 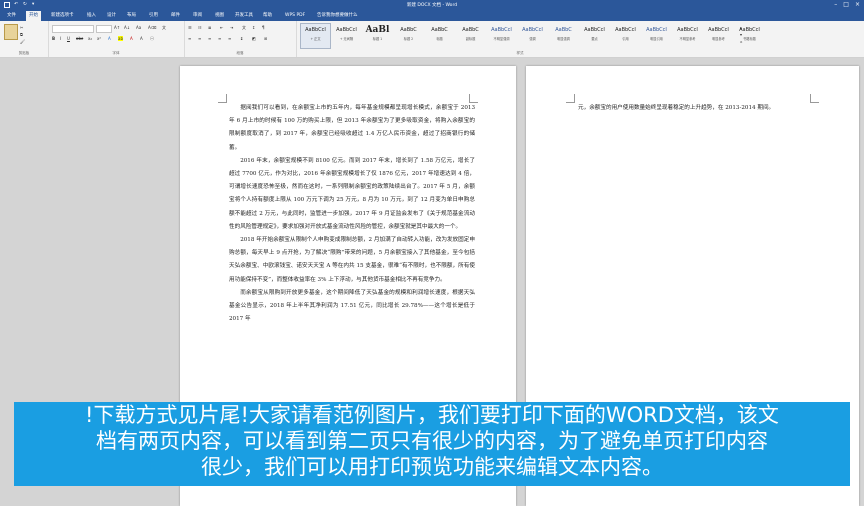 I want to click on maximize-icon: □, so click(x=846, y=4).